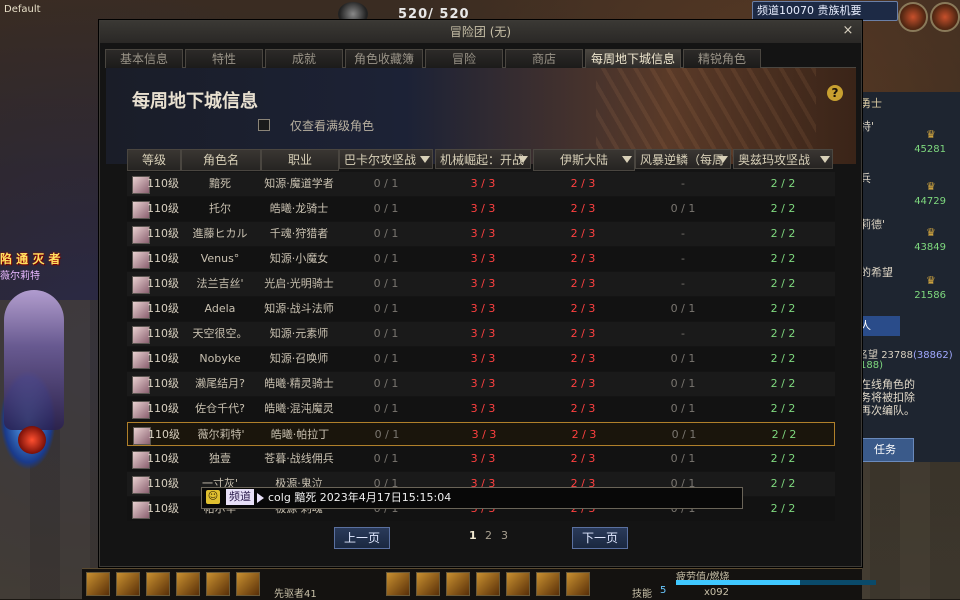  Describe the element at coordinates (931, 280) in the screenshot. I see `emblem-icon: ♛` at that location.